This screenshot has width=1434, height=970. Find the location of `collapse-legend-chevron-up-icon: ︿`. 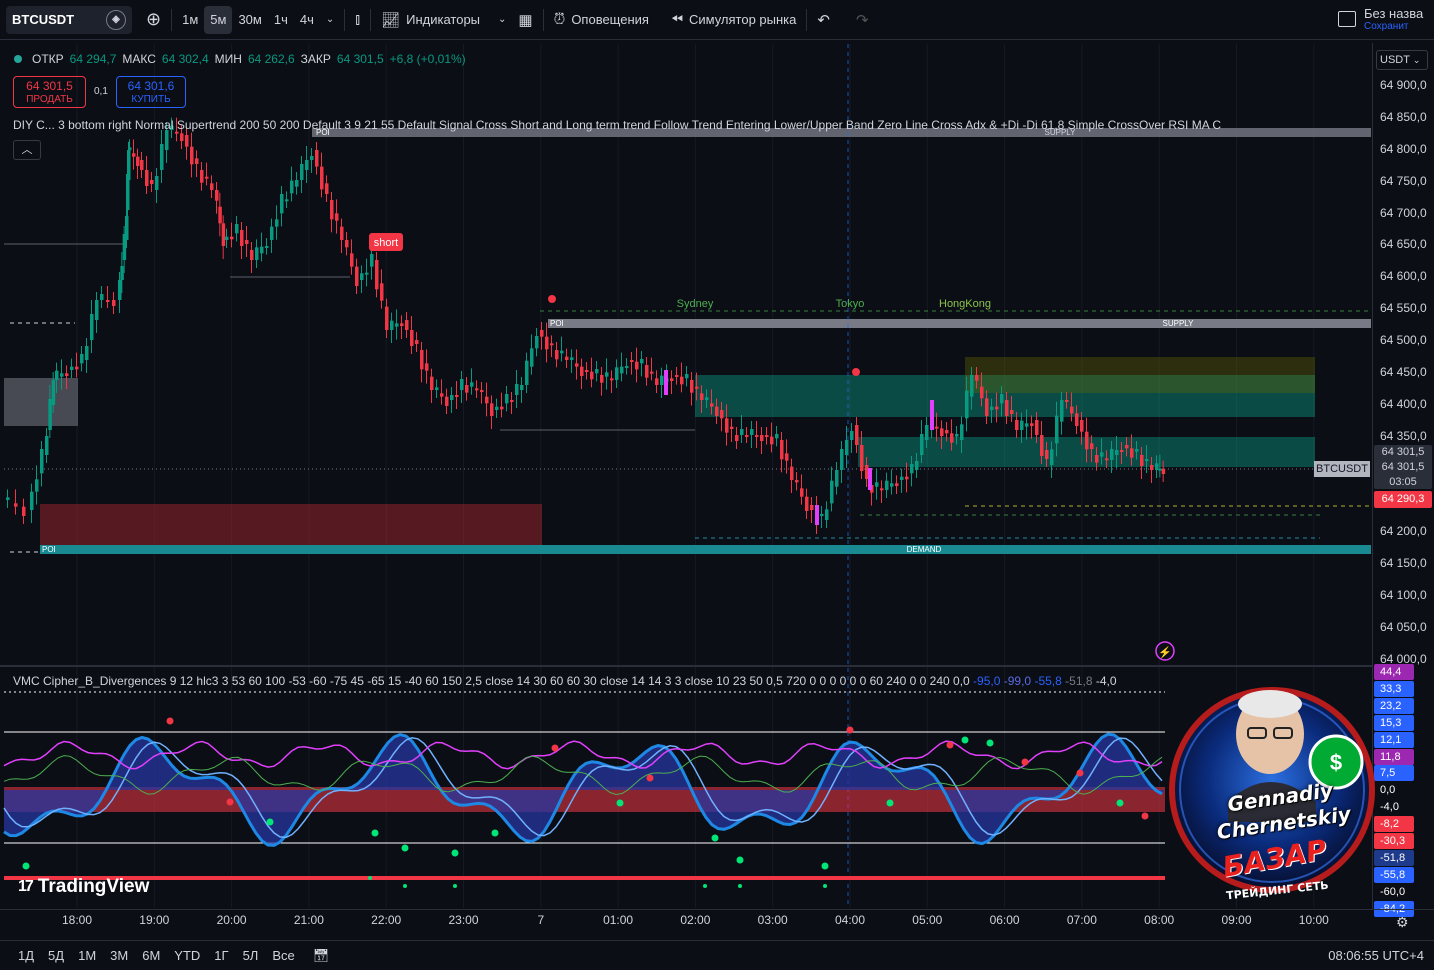

collapse-legend-chevron-up-icon: ︿ is located at coordinates (27, 150).